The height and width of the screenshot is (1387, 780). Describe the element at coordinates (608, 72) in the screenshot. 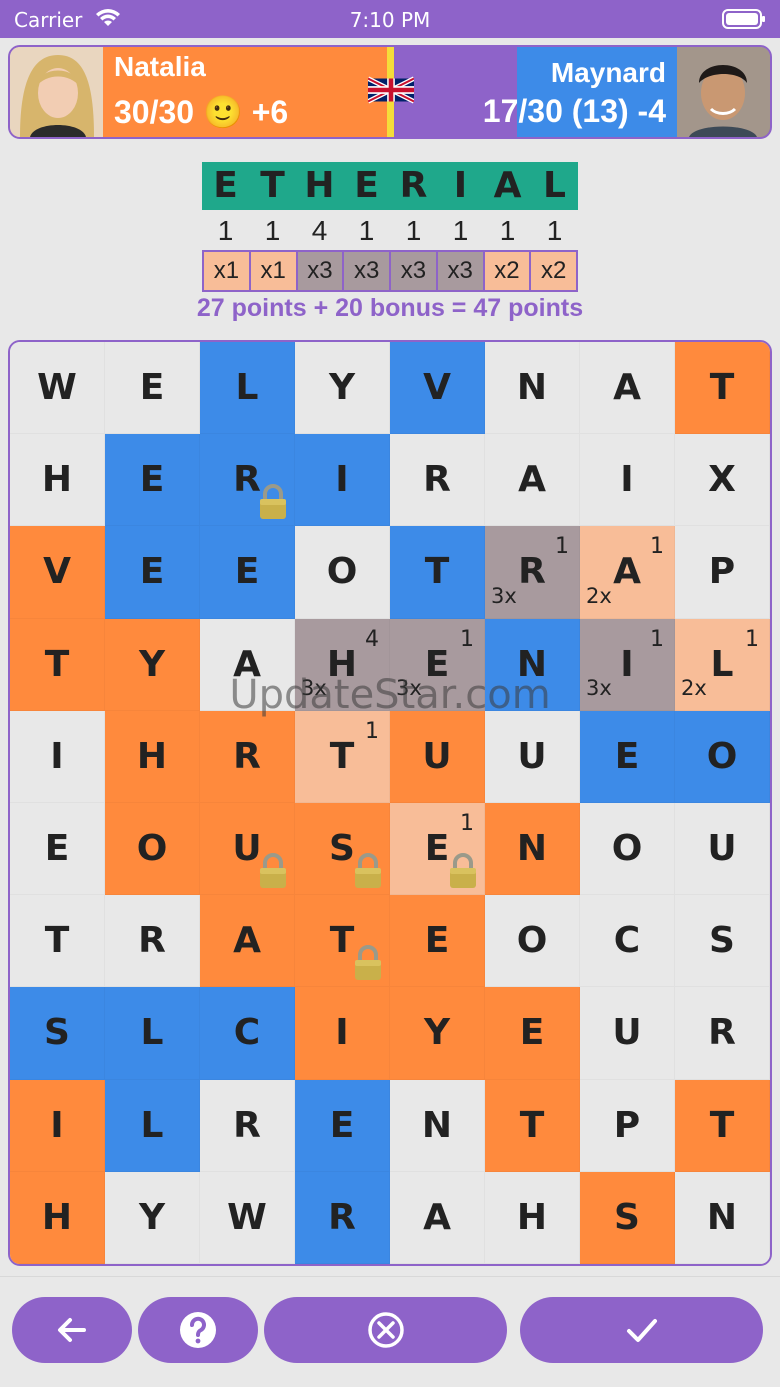

I see `player-right-name: Maynard` at that location.